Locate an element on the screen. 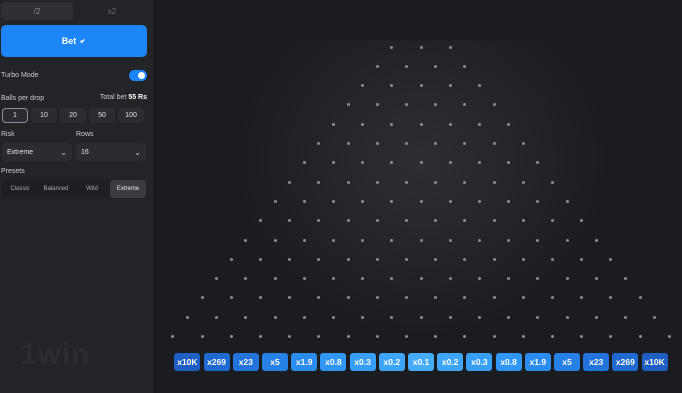 Image resolution: width=682 pixels, height=393 pixels. risk-select-value: Extreme is located at coordinates (20, 152).